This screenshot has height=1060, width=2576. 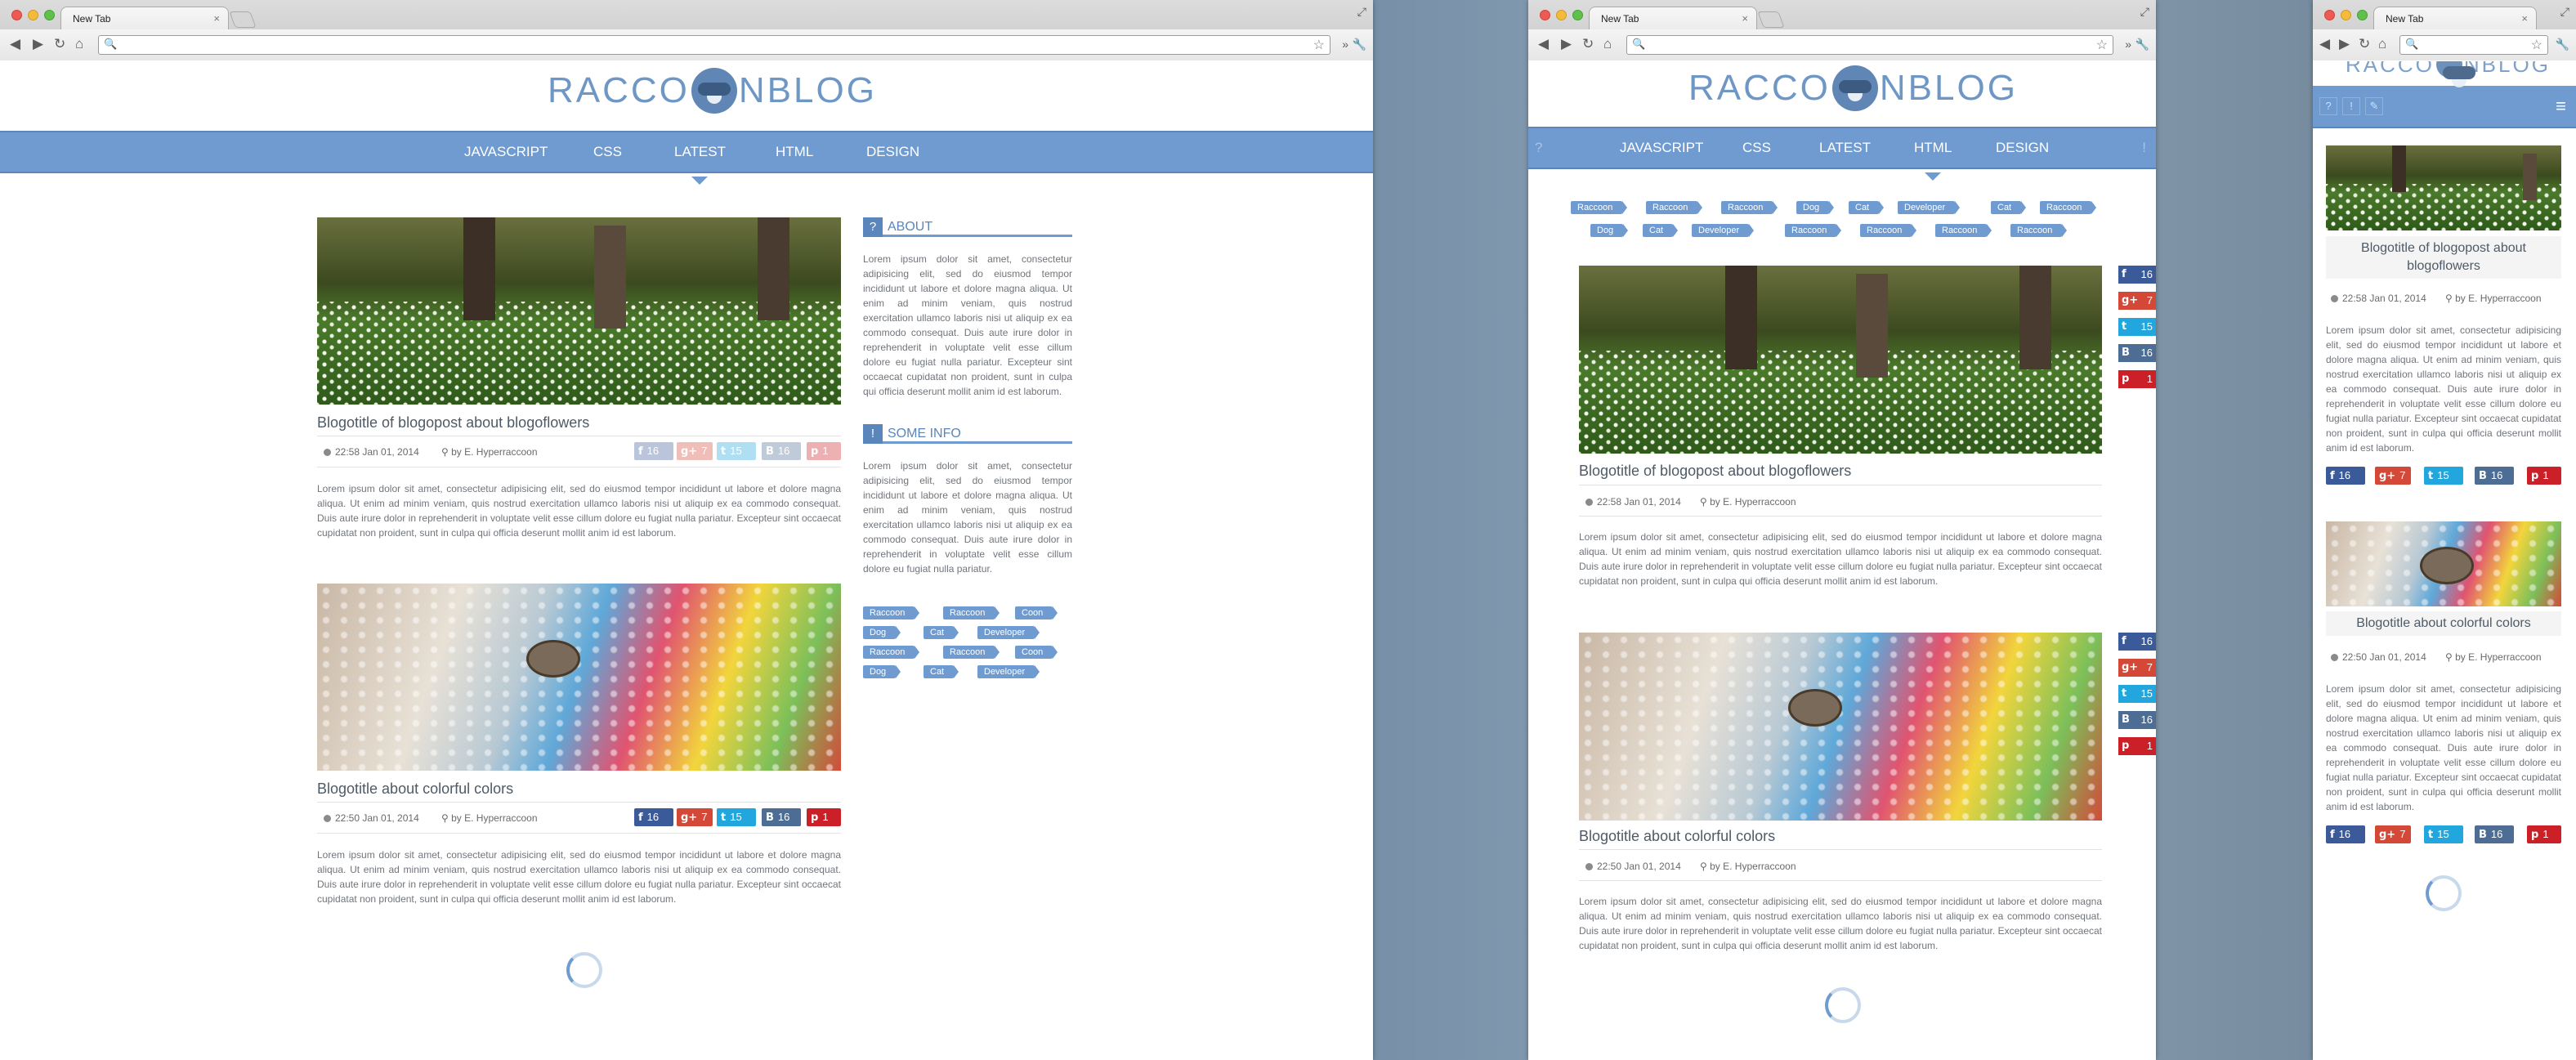 I want to click on nav-design: DESIGN, so click(x=2022, y=148).